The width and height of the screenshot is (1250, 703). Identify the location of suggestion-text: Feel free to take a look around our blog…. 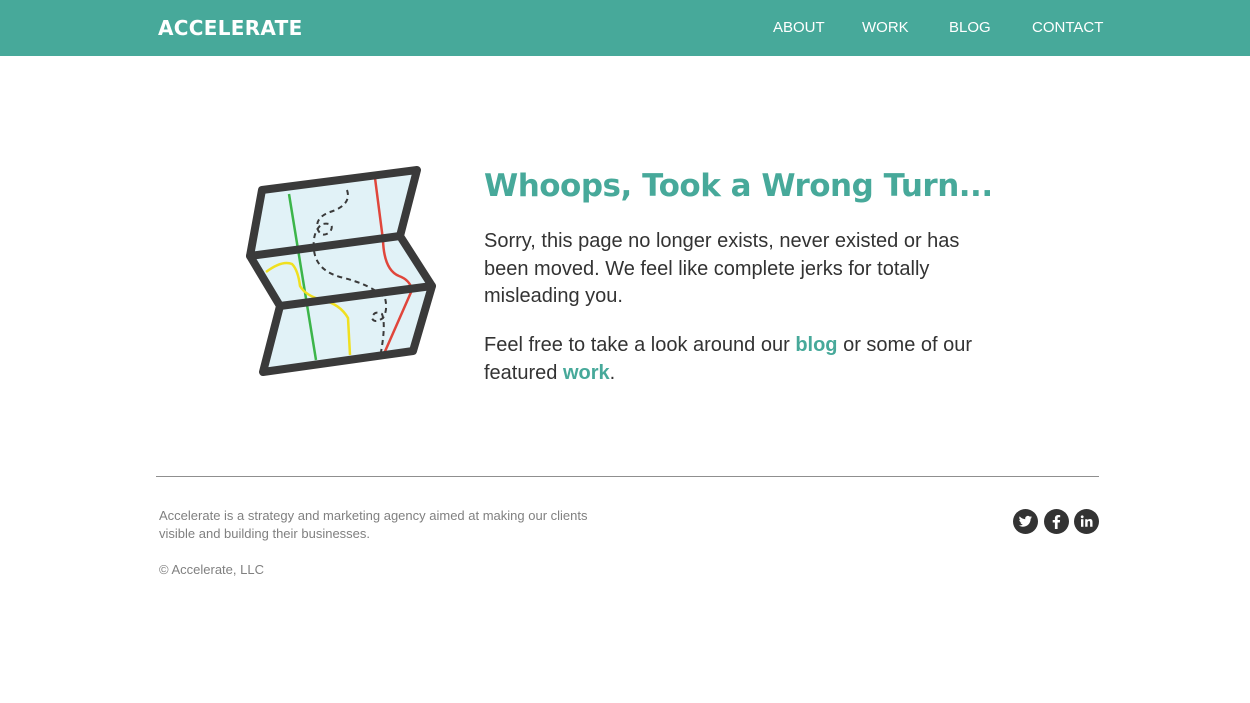
(744, 359).